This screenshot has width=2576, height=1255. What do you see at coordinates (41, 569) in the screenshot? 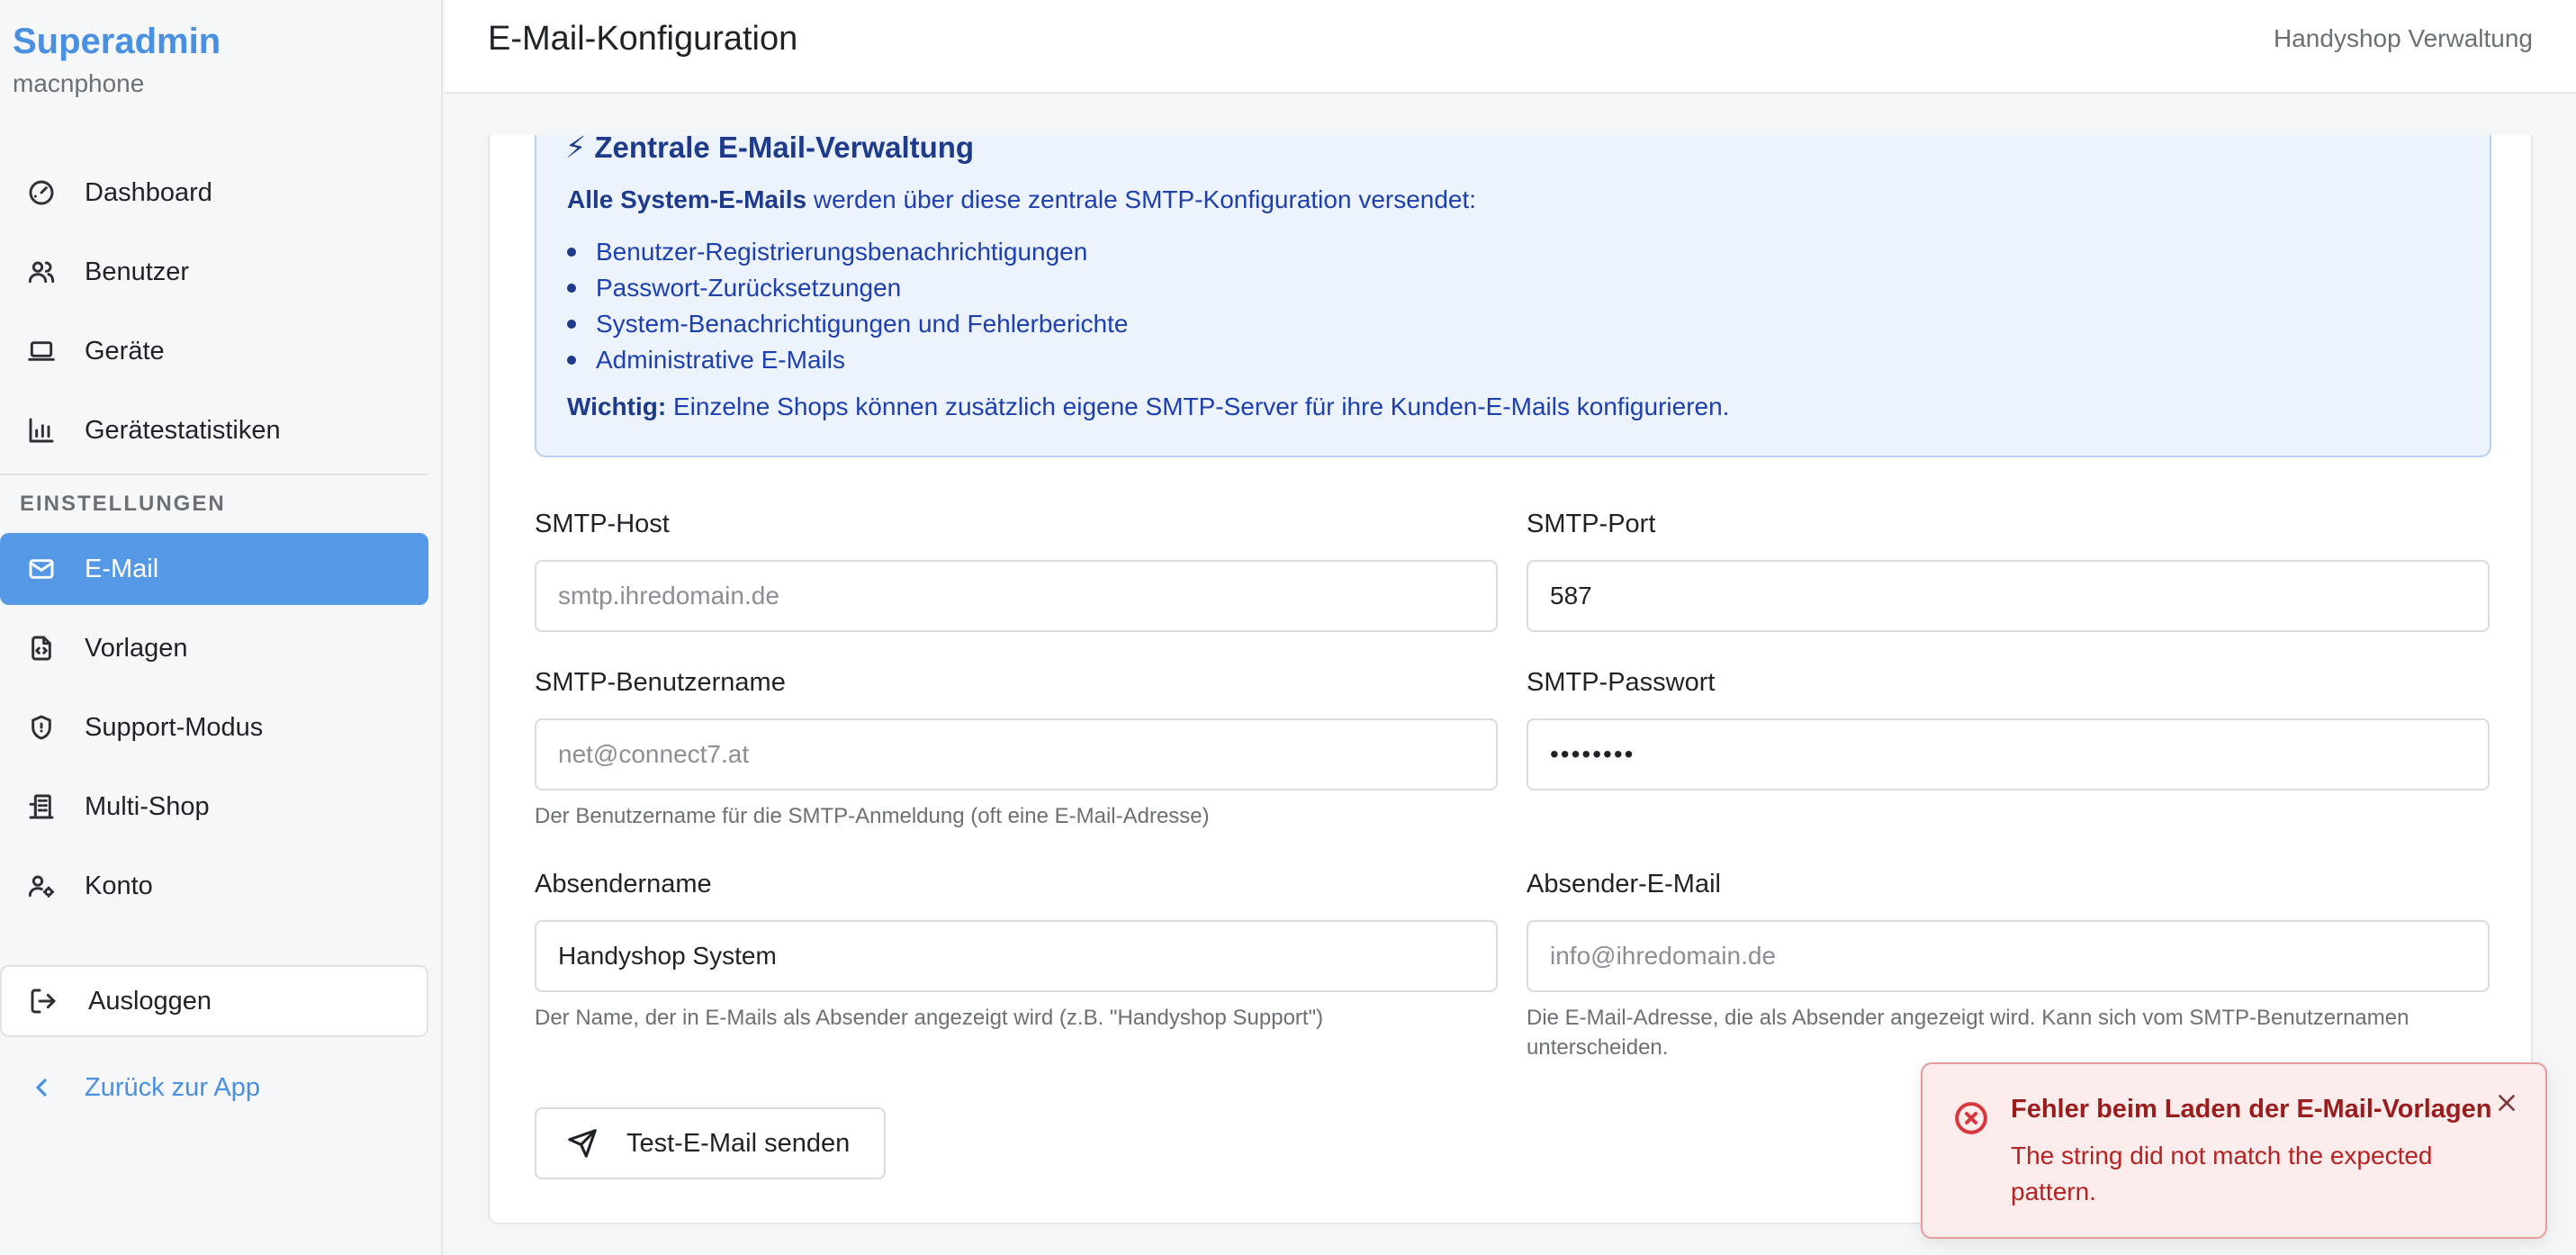
I see `mail-icon` at bounding box center [41, 569].